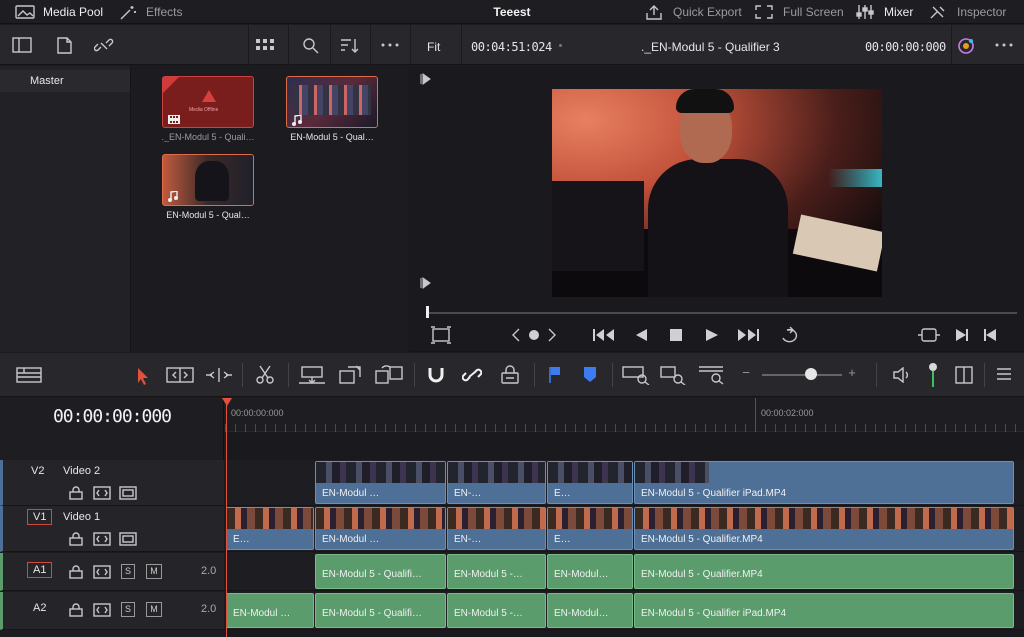 The image size is (1024, 637). I want to click on new-bin-icon, so click(65, 46).